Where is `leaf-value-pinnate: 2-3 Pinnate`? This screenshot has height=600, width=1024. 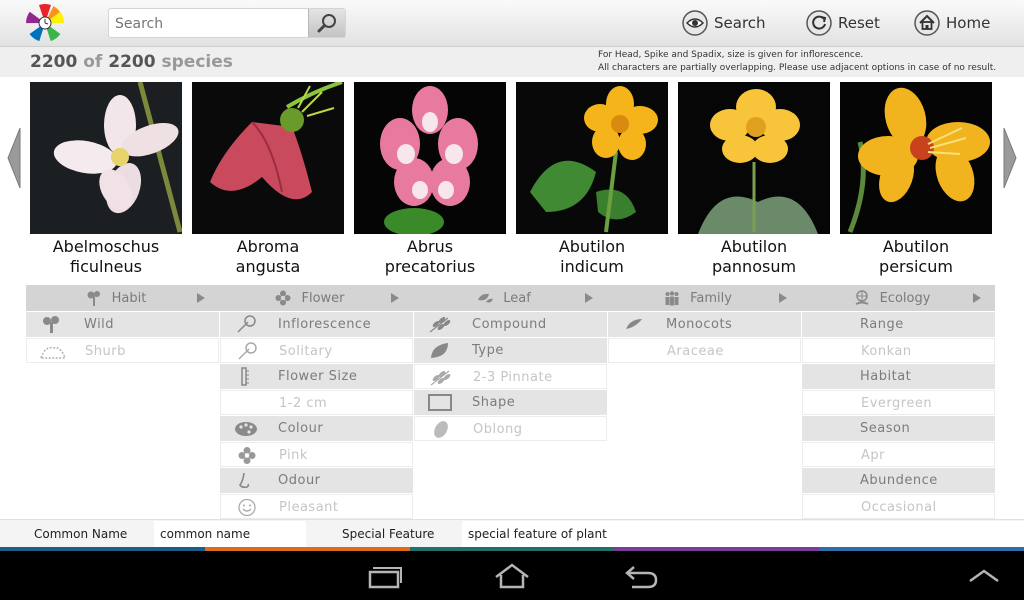
leaf-value-pinnate: 2-3 Pinnate is located at coordinates (510, 376).